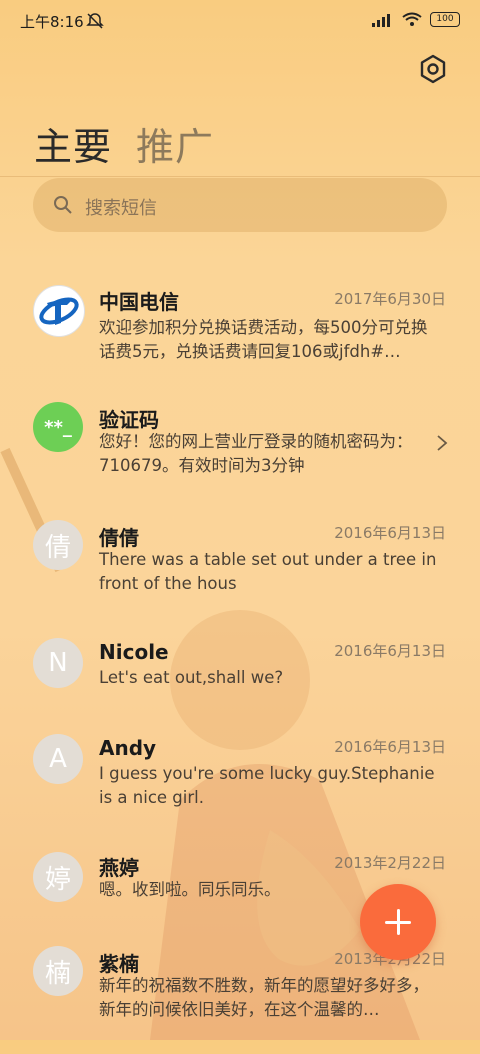 The width and height of the screenshot is (480, 1054). What do you see at coordinates (119, 538) in the screenshot?
I see `contact-name: 倩倩` at bounding box center [119, 538].